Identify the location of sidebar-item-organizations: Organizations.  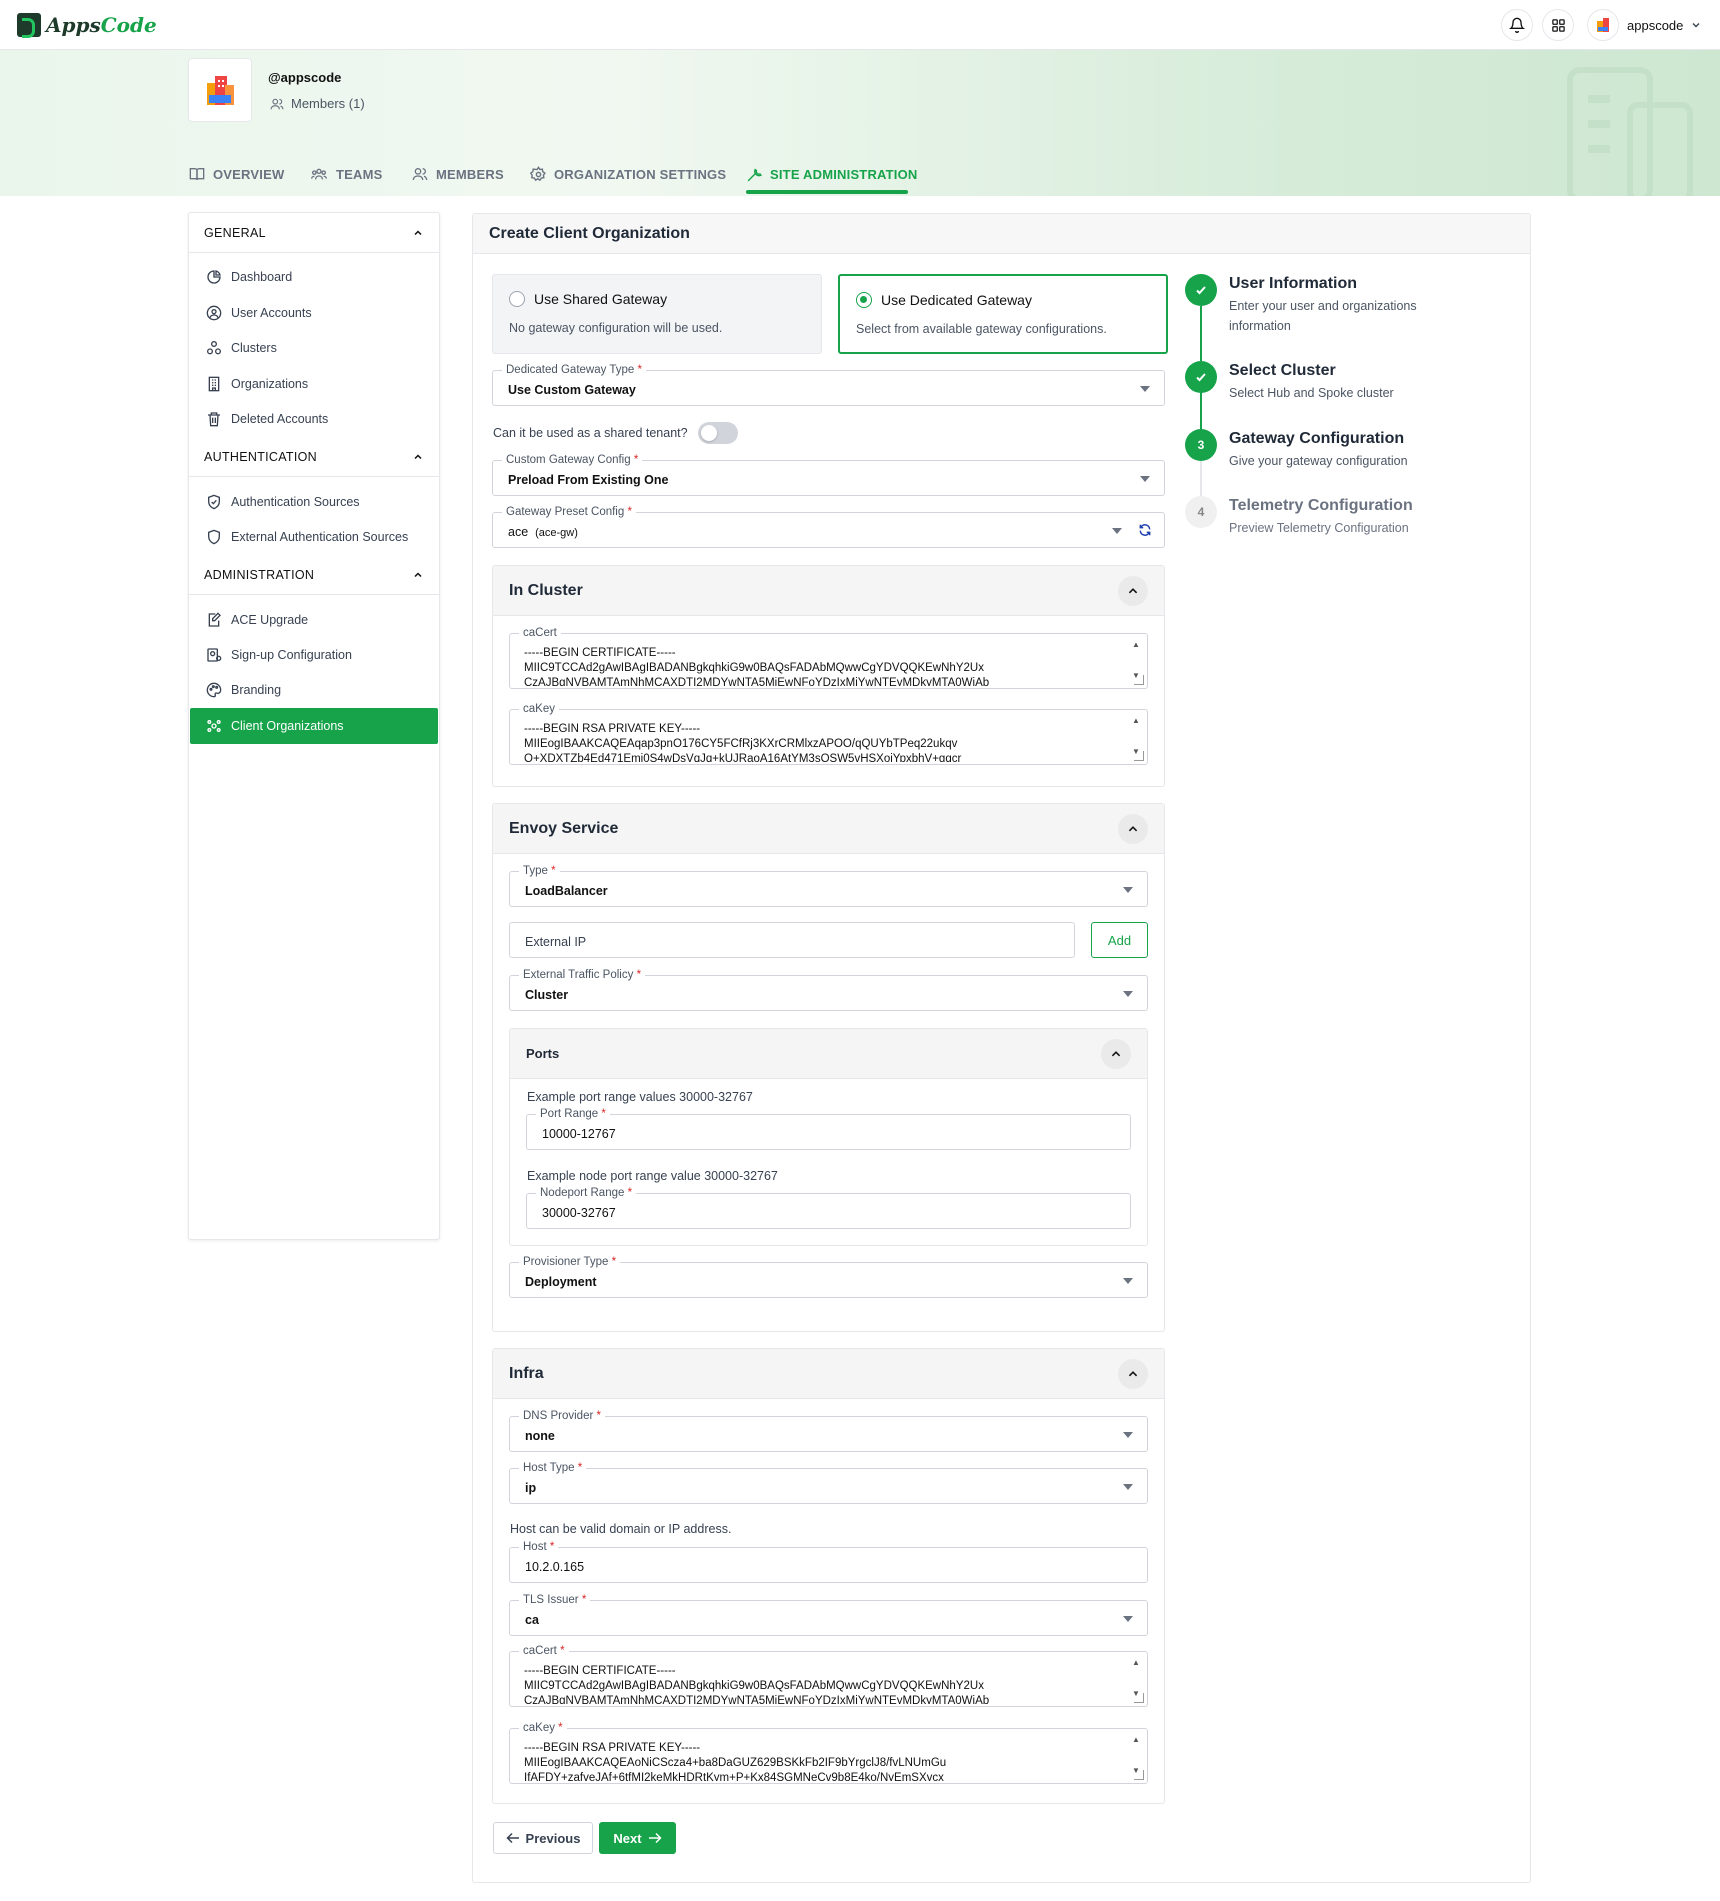
(314, 384).